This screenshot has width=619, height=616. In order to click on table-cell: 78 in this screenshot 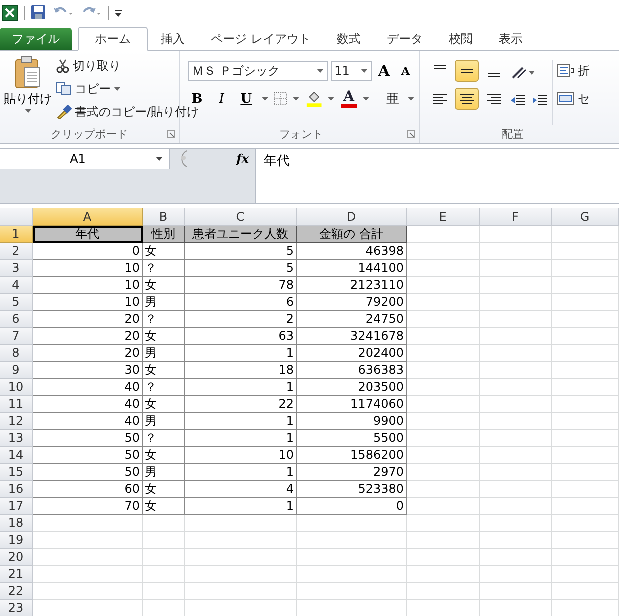, I will do `click(241, 285)`.